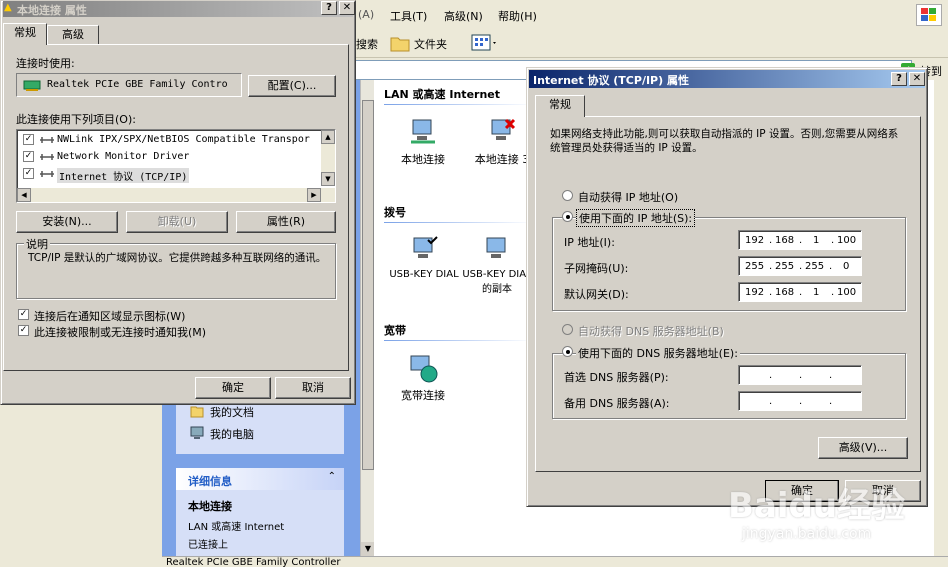 This screenshot has width=948, height=567. I want to click on alt-dns-field: . . ., so click(800, 401).